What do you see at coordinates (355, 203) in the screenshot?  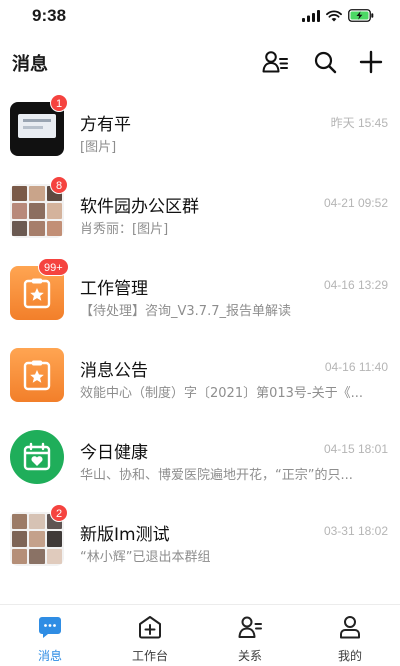 I see `conversation-time: 04-21 09:52` at bounding box center [355, 203].